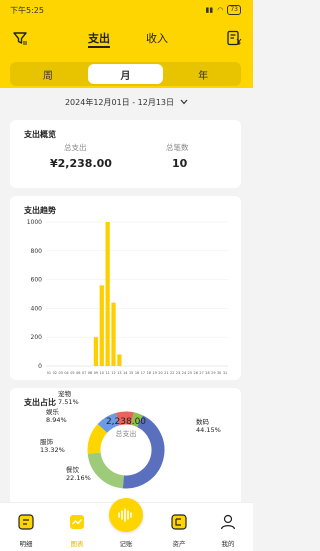 The image size is (320, 551). Describe the element at coordinates (78, 478) in the screenshot. I see `legend-dining-pct: 22.16%` at that location.